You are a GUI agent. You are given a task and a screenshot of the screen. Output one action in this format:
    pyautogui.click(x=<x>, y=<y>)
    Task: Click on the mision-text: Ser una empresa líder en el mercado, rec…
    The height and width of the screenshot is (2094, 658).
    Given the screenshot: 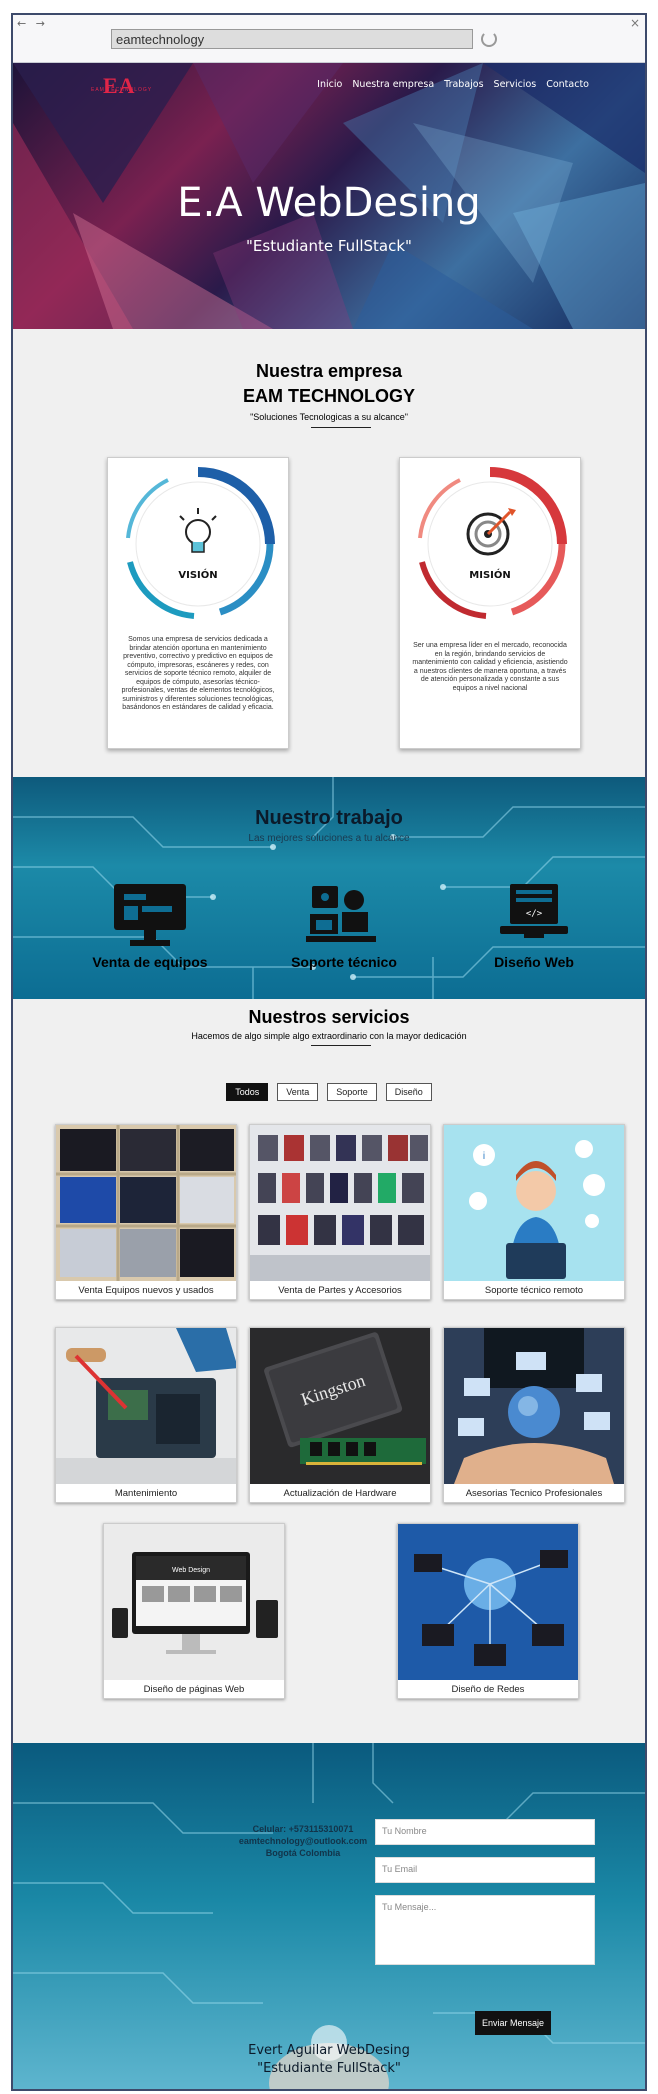 What is the action you would take?
    pyautogui.click(x=490, y=667)
    